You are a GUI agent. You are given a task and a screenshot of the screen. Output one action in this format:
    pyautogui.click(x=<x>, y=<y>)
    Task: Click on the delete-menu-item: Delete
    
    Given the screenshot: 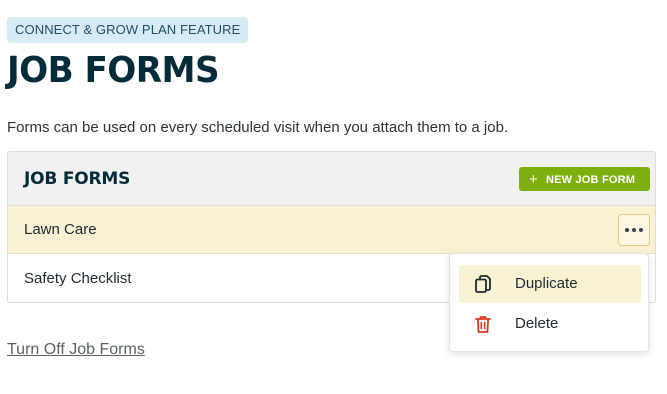 What is the action you would take?
    pyautogui.click(x=550, y=324)
    